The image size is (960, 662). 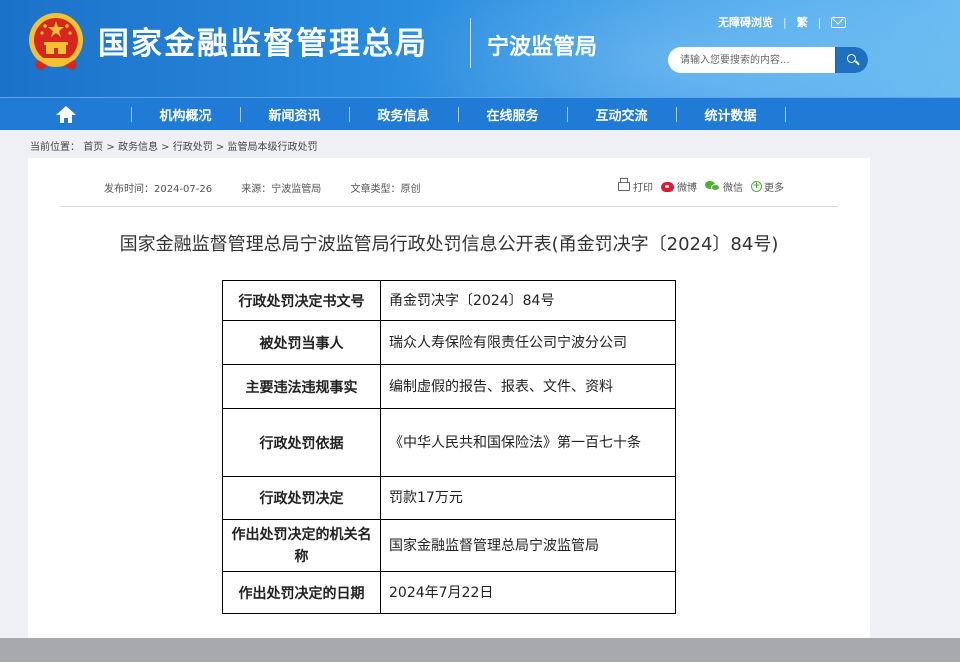 What do you see at coordinates (301, 592) in the screenshot?
I see `table-key: 作出处罚决定的日期` at bounding box center [301, 592].